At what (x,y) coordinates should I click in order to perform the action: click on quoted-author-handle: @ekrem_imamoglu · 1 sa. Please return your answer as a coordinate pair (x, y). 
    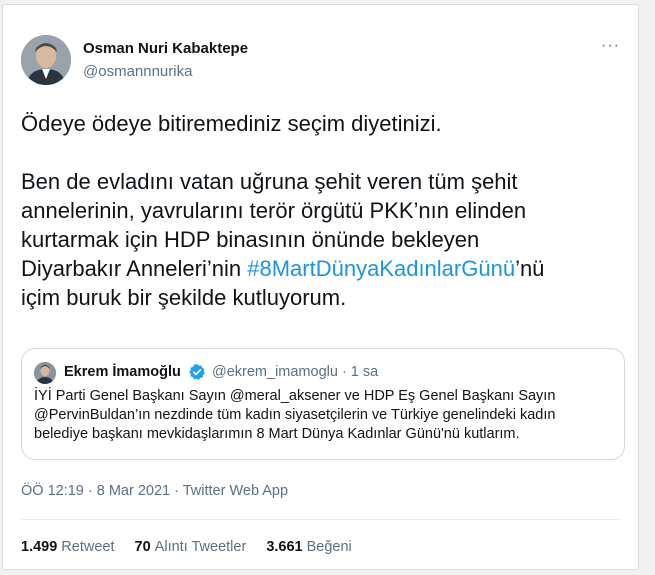
    Looking at the image, I should click on (295, 372).